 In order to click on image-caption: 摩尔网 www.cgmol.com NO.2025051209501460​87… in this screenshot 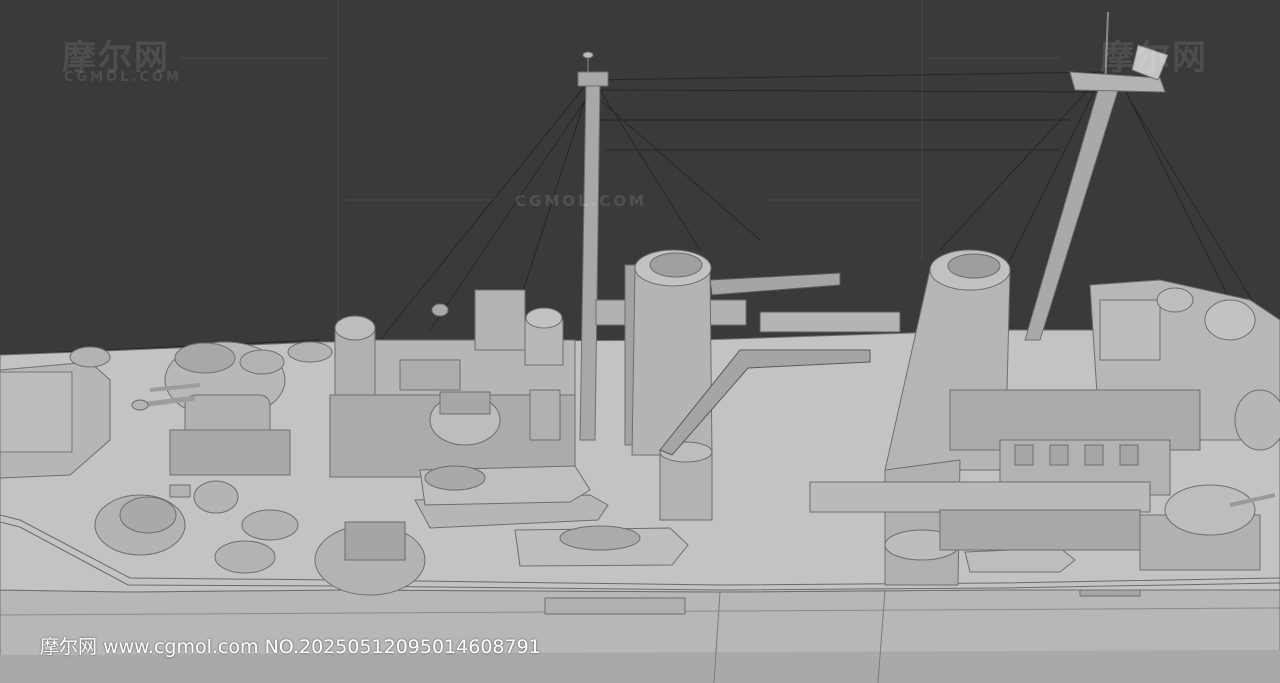, I will do `click(290, 645)`.